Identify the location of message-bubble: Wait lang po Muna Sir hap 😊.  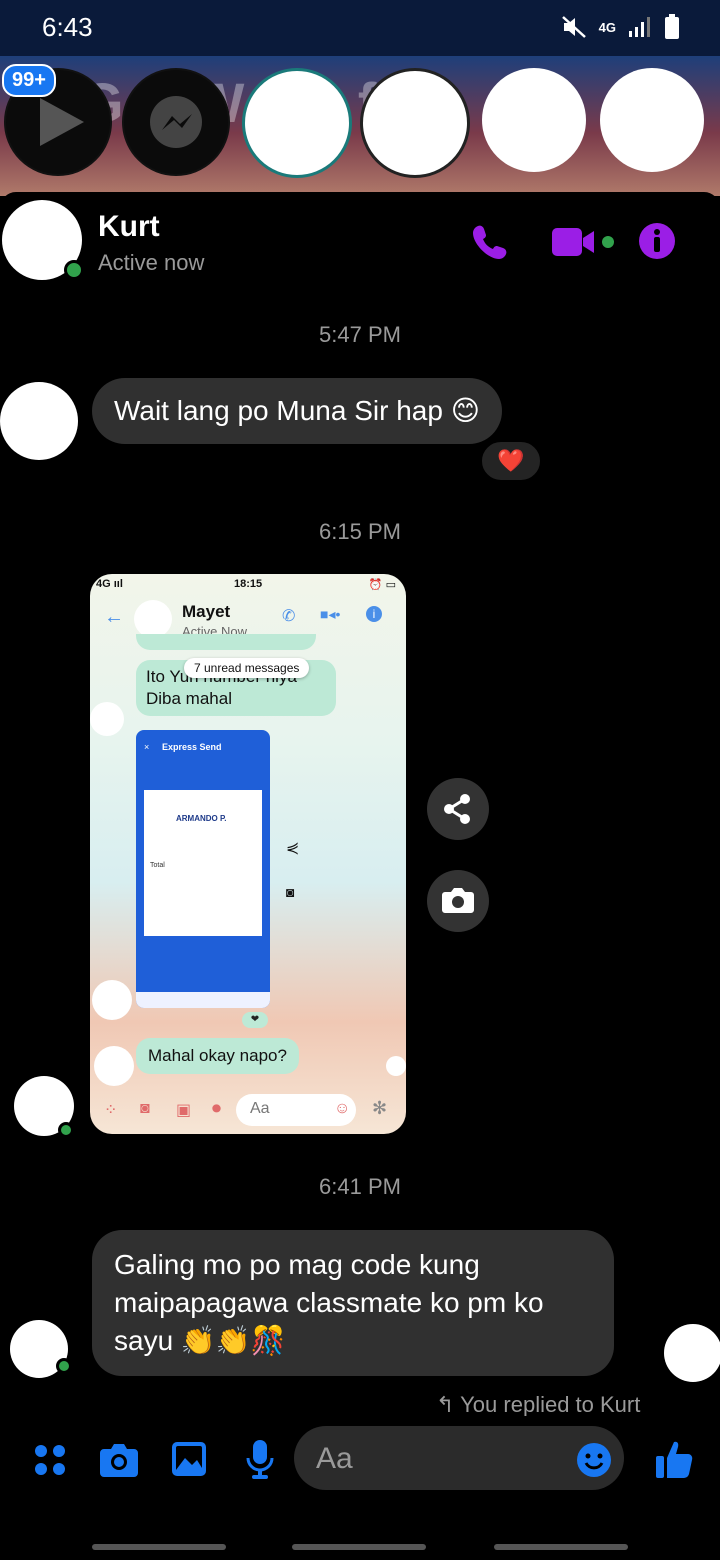
(297, 411).